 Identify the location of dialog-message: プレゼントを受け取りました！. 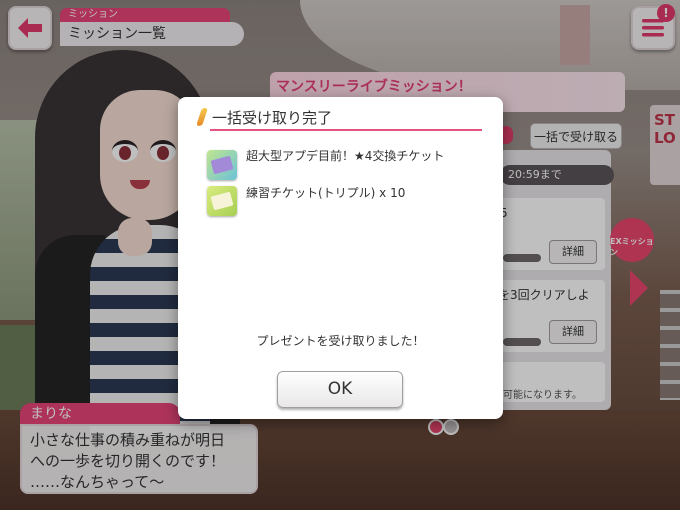
(340, 341).